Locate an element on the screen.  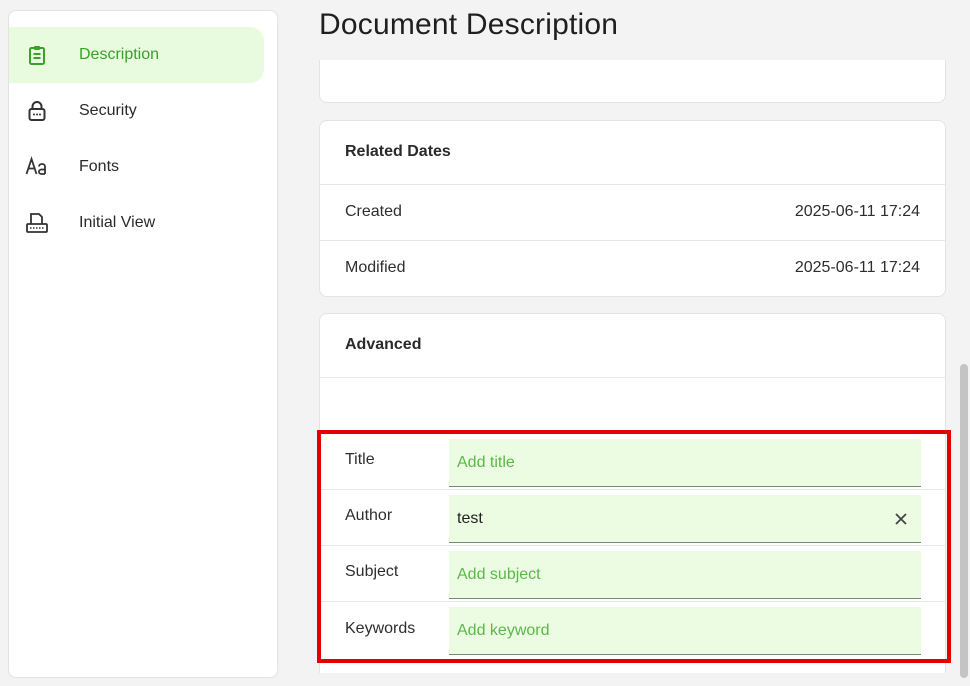
close-icon is located at coordinates (901, 519).